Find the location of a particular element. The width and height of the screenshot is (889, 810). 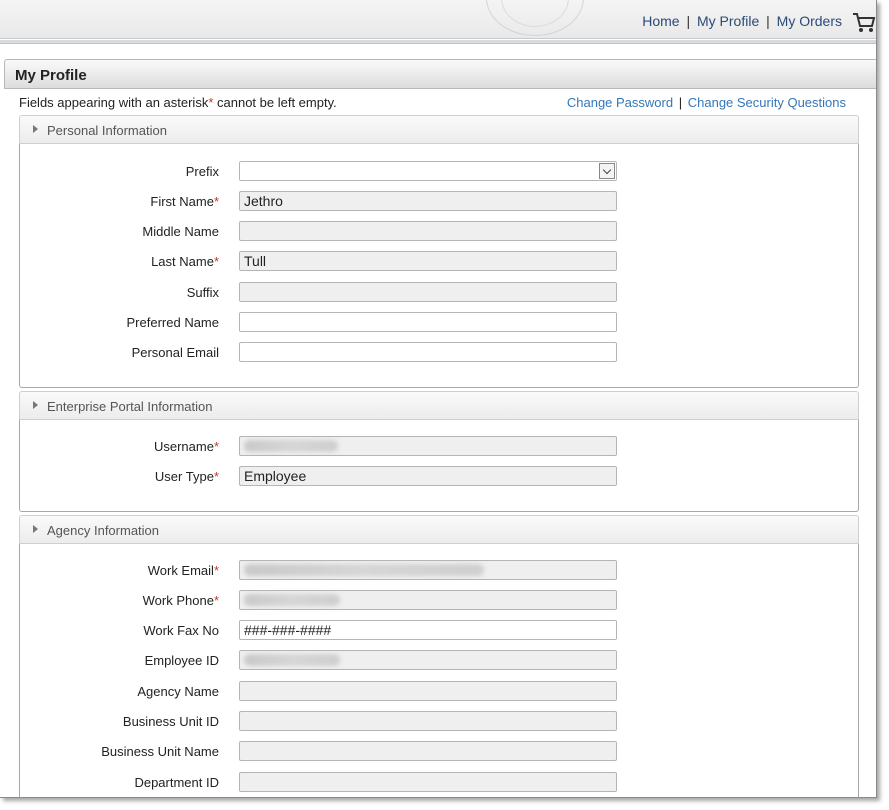

page-title-bar: My Profile is located at coordinates (440, 74).